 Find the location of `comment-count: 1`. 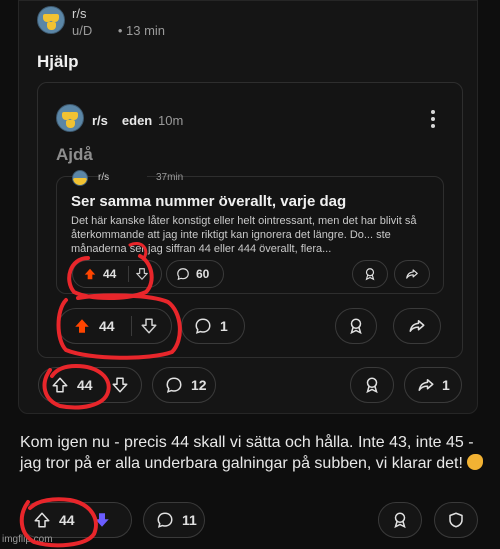

comment-count: 1 is located at coordinates (224, 326).